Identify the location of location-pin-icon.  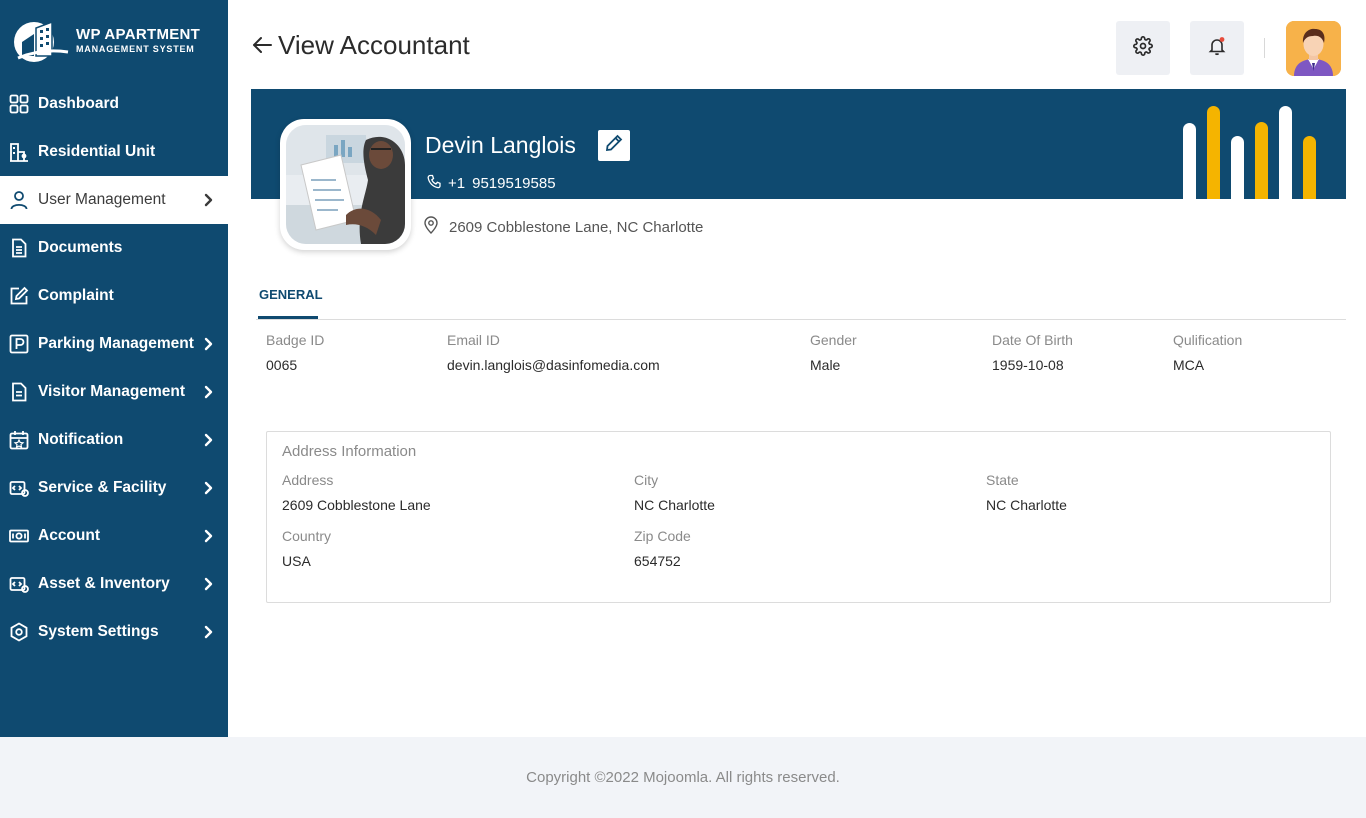
(431, 227).